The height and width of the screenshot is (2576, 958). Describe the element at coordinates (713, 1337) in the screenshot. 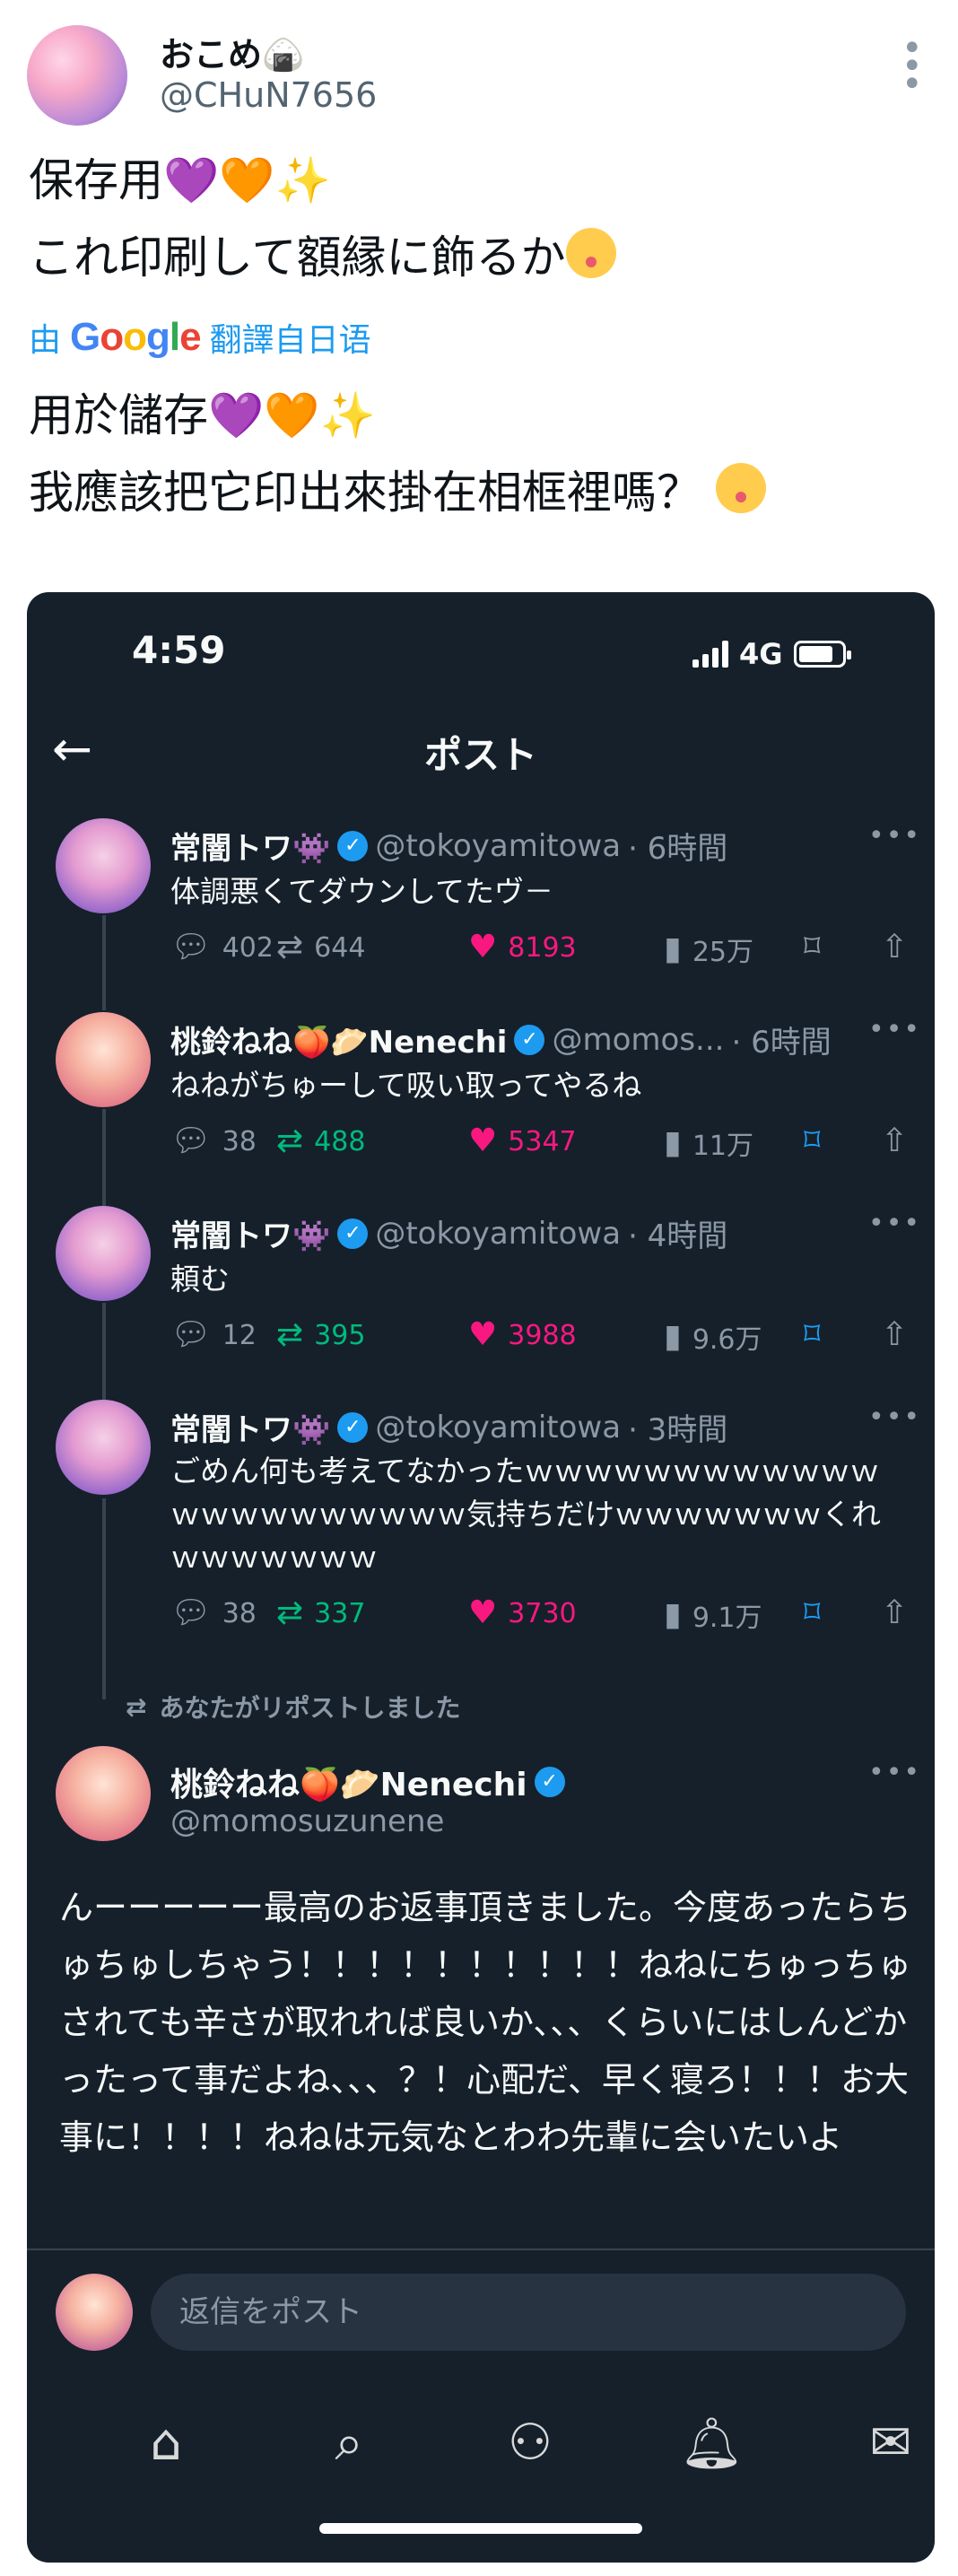

I see `views-button: ▮ 9.6万` at that location.